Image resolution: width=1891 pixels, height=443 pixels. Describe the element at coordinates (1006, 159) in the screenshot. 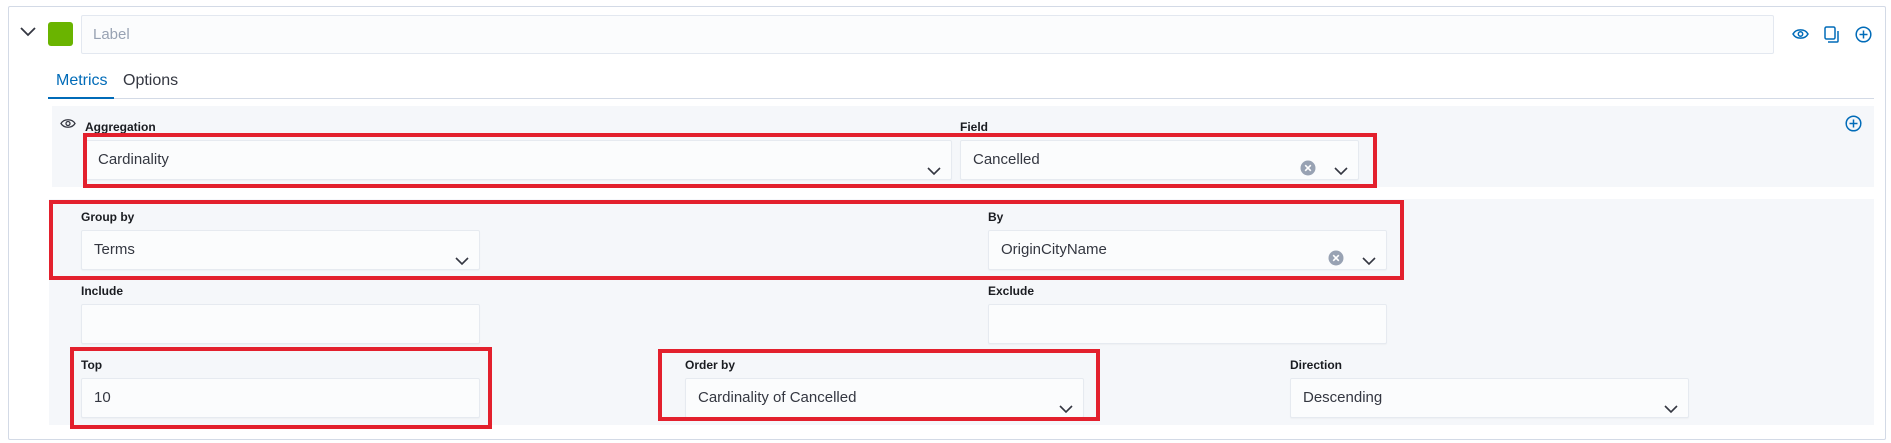

I see `field-value: Cancelled` at that location.